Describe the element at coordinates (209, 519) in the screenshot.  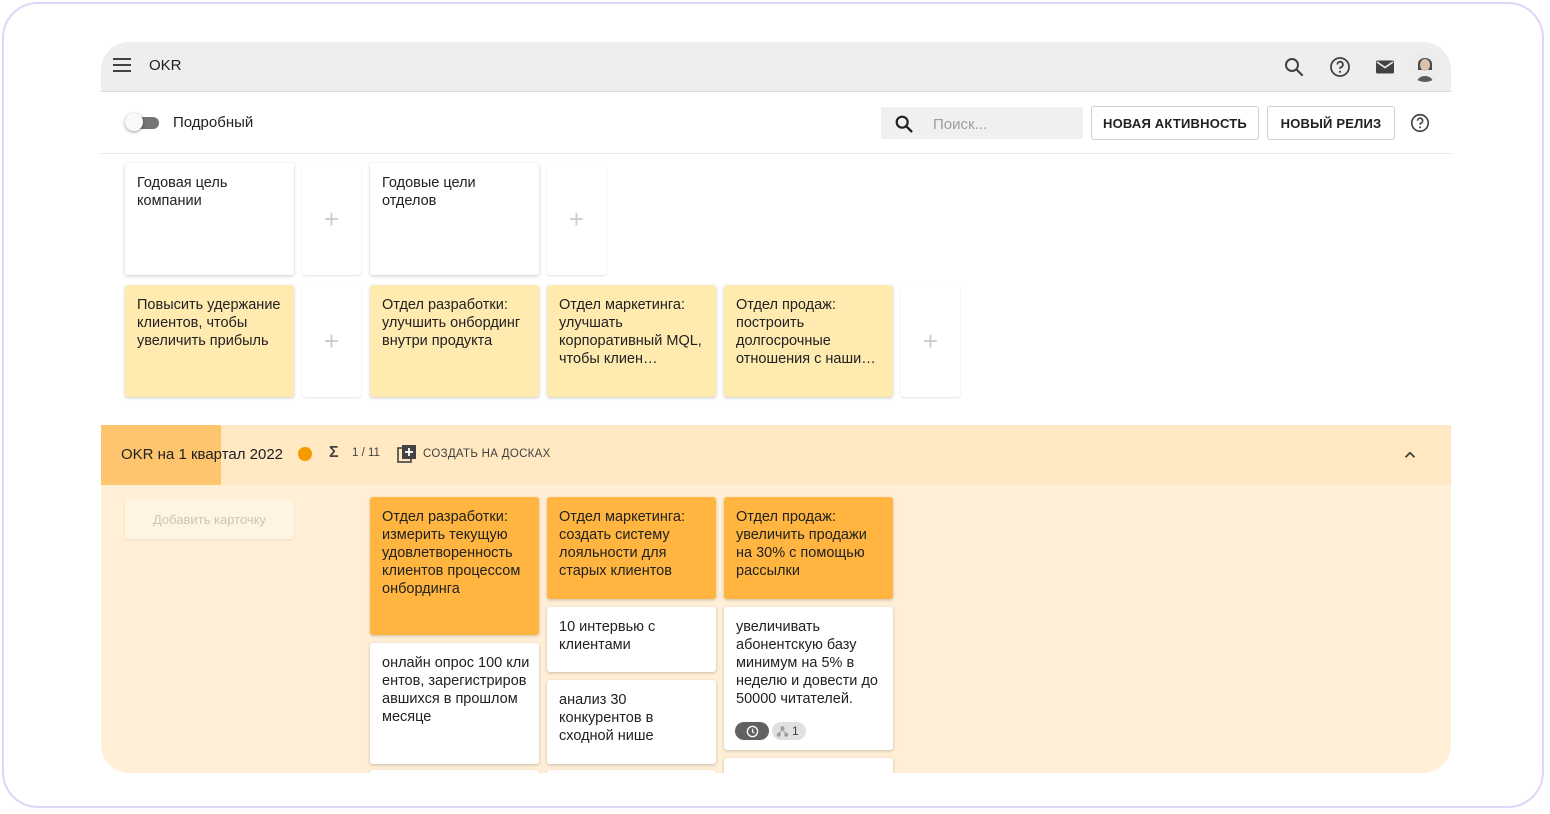
I see `add-card-button: Добавить карточку` at that location.